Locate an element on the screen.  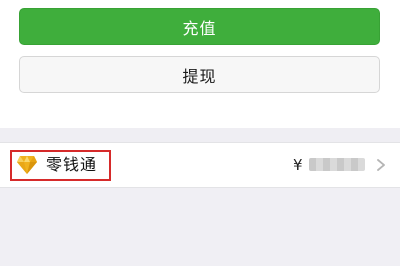
withdraw-button: 提现 is located at coordinates (199, 74).